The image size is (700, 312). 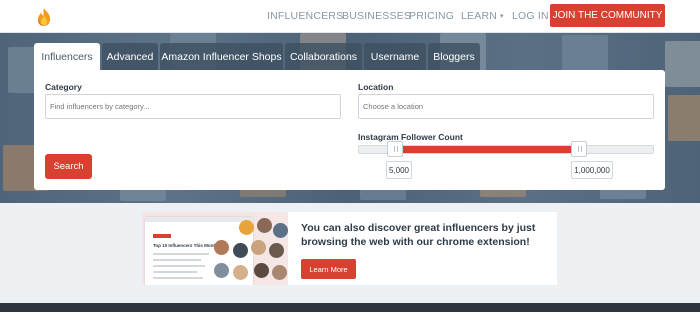 I want to click on tab-amazon-influencer-shops: Amazon Influencer Shops, so click(x=221, y=56).